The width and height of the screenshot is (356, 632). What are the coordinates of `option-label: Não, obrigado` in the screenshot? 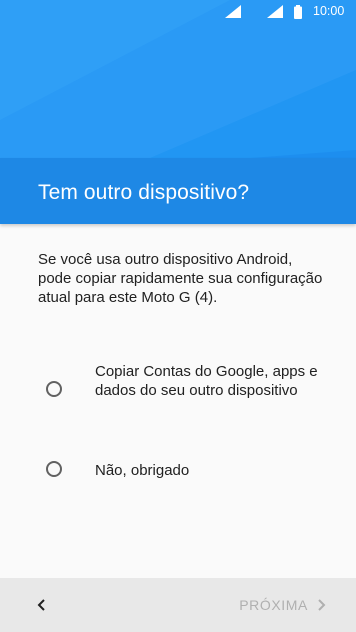 It's located at (142, 470).